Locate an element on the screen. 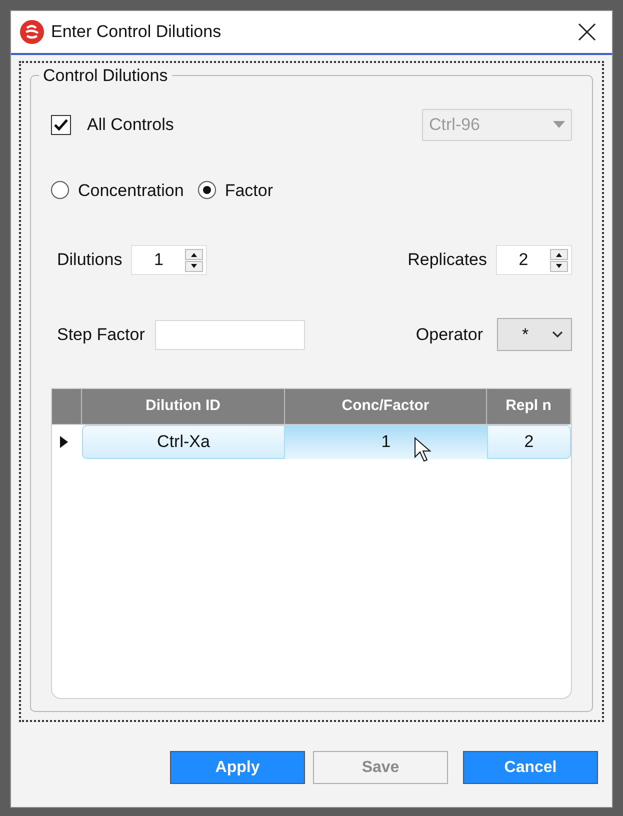  window-title: Enter Control Dilutions is located at coordinates (136, 32).